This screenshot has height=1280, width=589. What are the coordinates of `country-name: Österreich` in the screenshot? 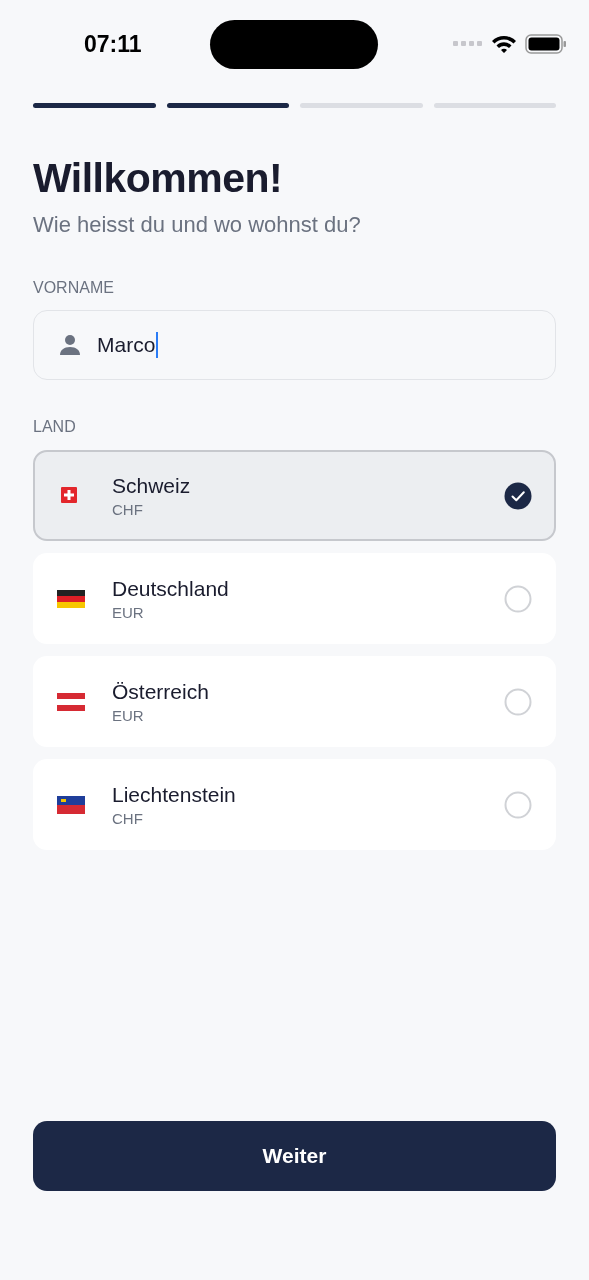 It's located at (161, 692).